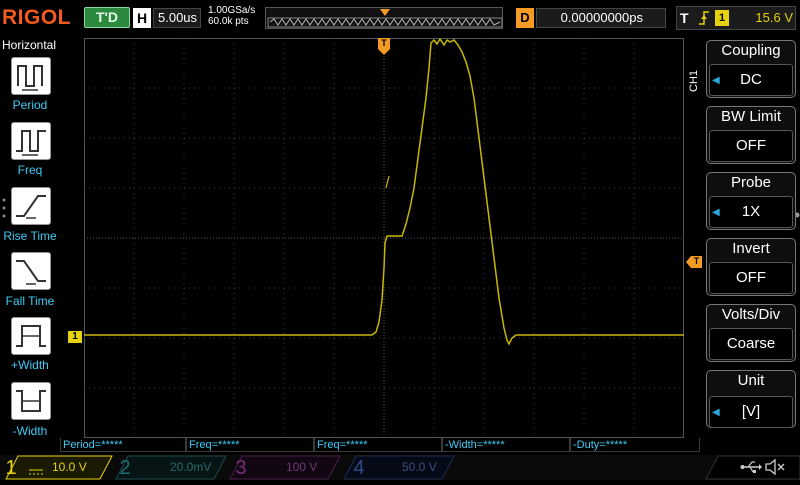 The width and height of the screenshot is (800, 485). Describe the element at coordinates (506, 445) in the screenshot. I see `measurement-neg-width: -Width=*****` at that location.